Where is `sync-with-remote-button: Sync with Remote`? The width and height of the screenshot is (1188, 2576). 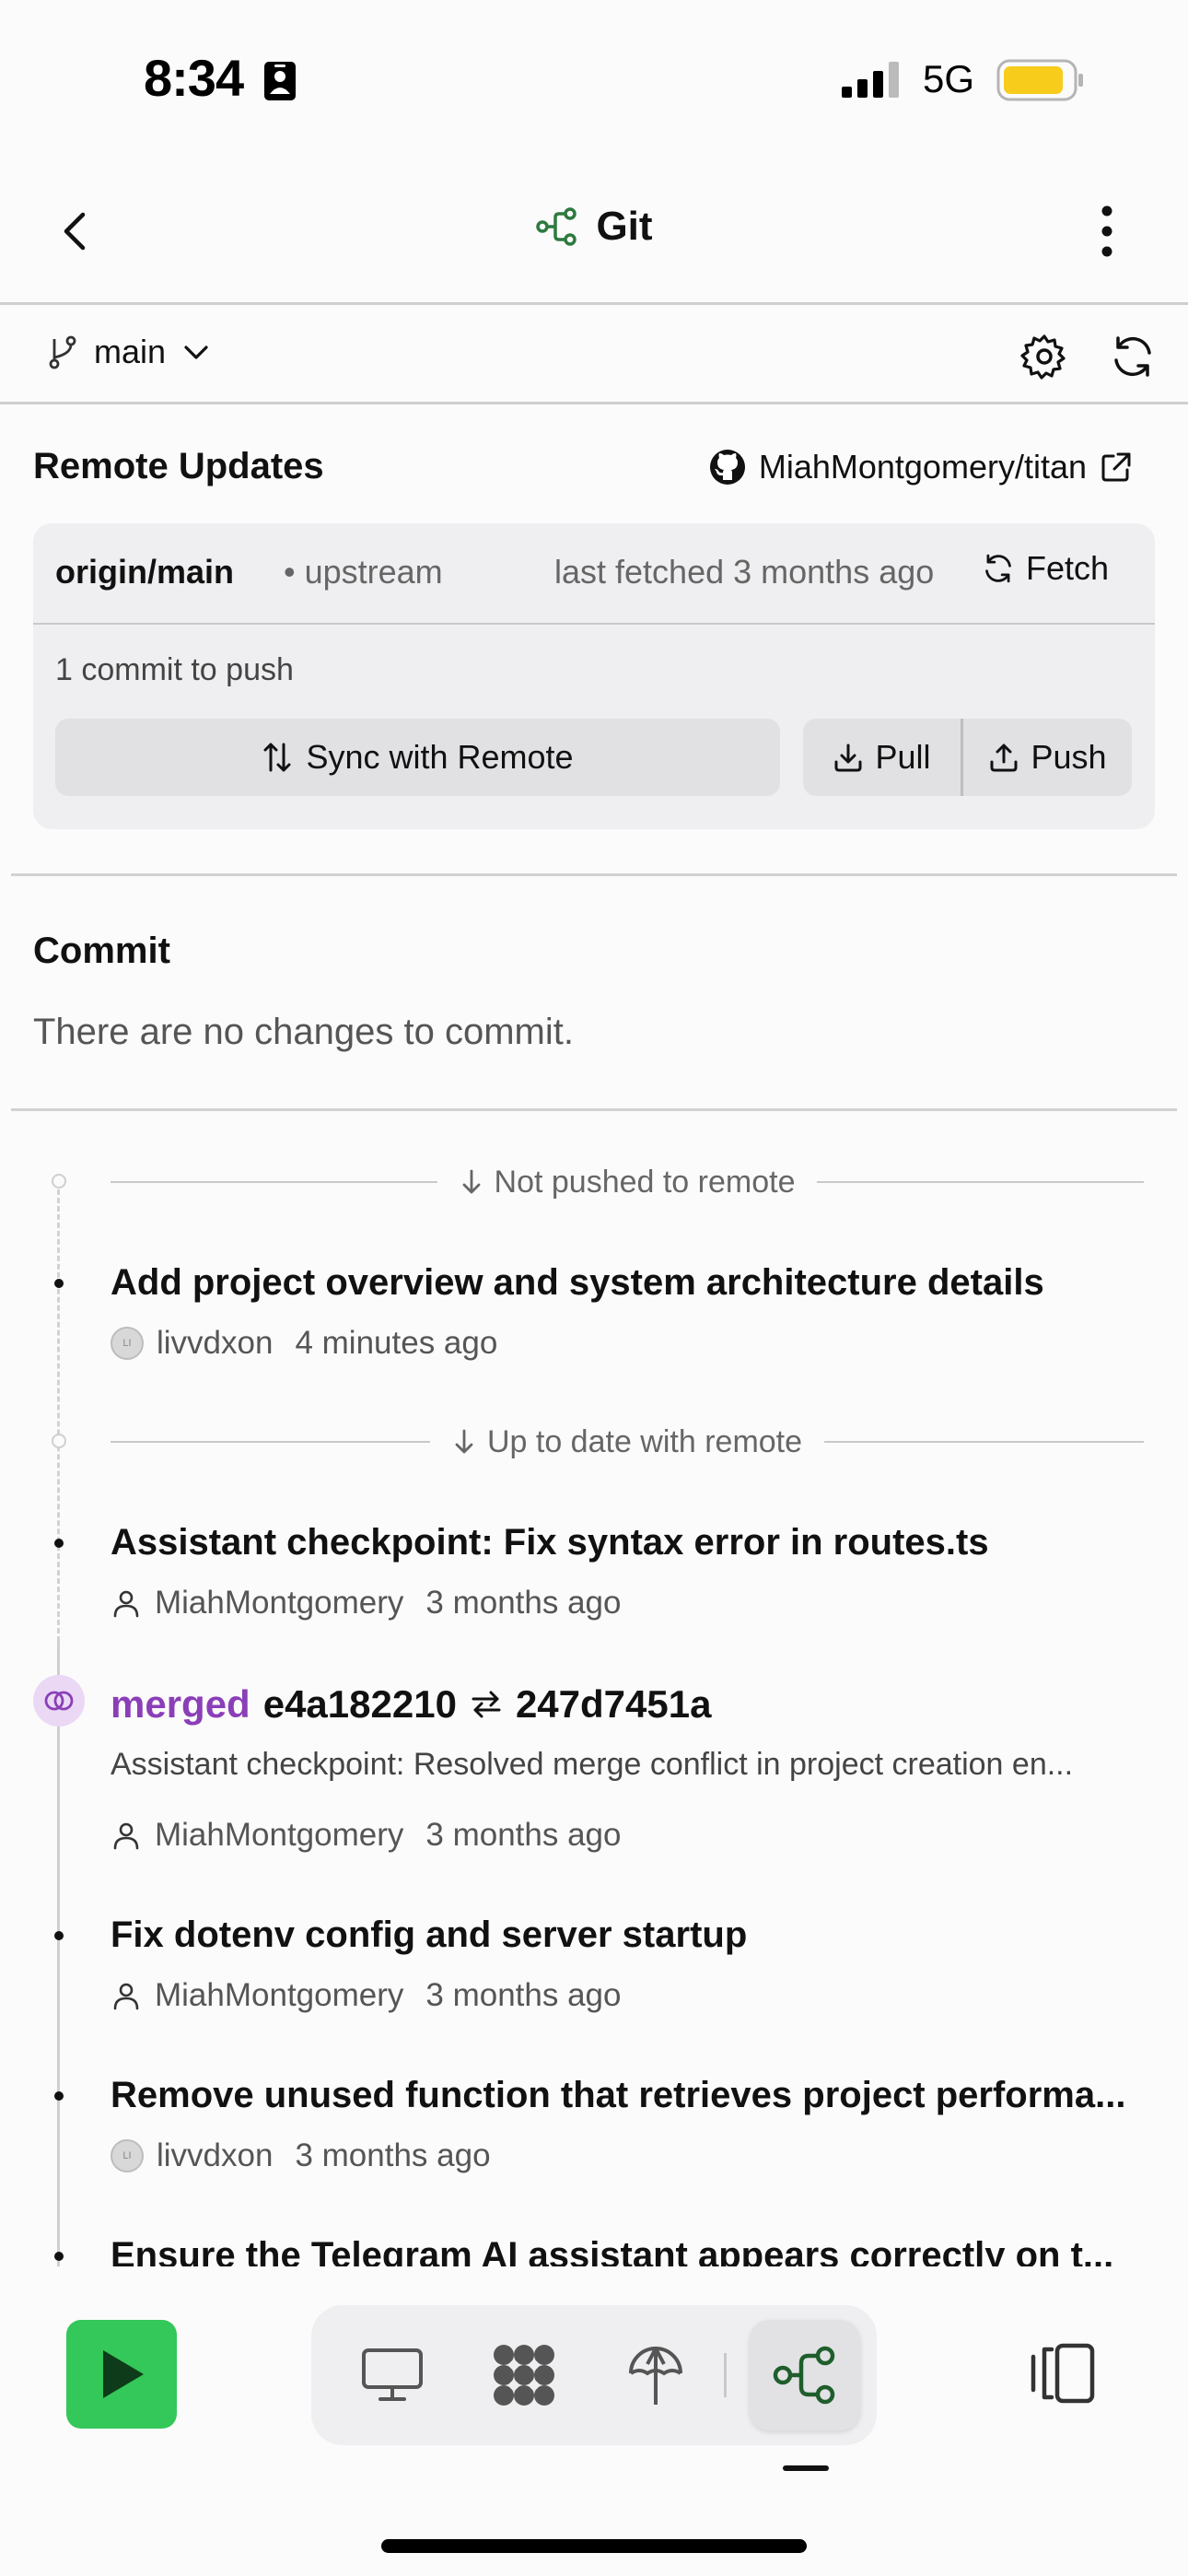 sync-with-remote-button: Sync with Remote is located at coordinates (417, 757).